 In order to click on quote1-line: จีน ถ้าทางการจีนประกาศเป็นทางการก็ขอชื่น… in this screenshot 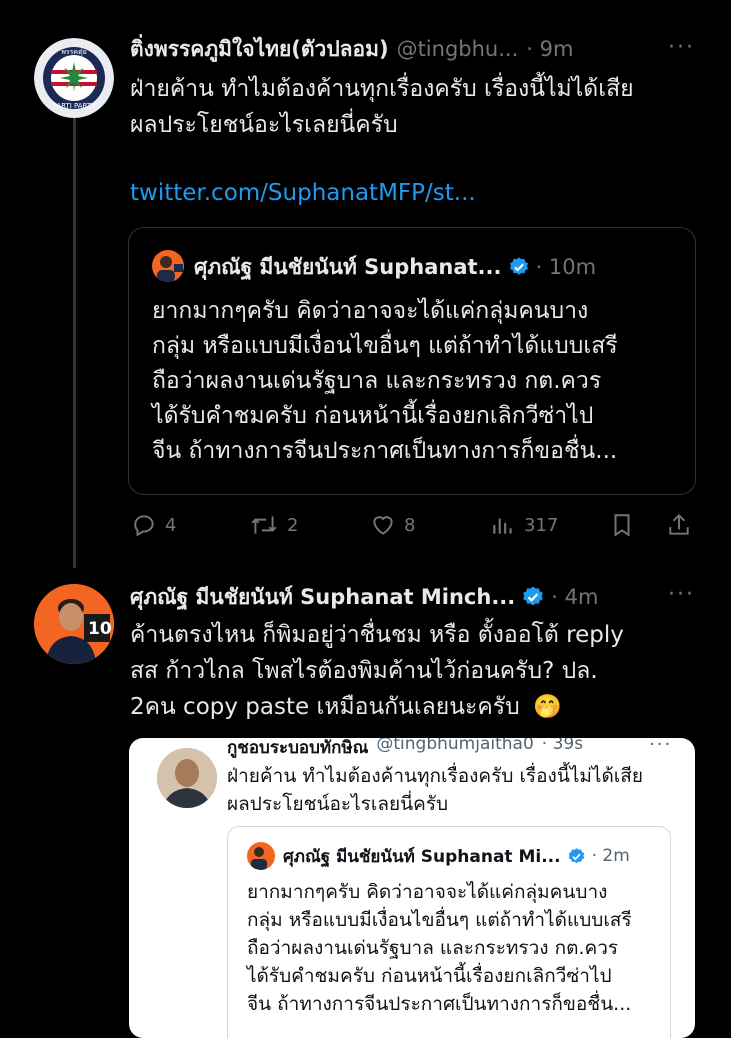, I will do `click(385, 451)`.